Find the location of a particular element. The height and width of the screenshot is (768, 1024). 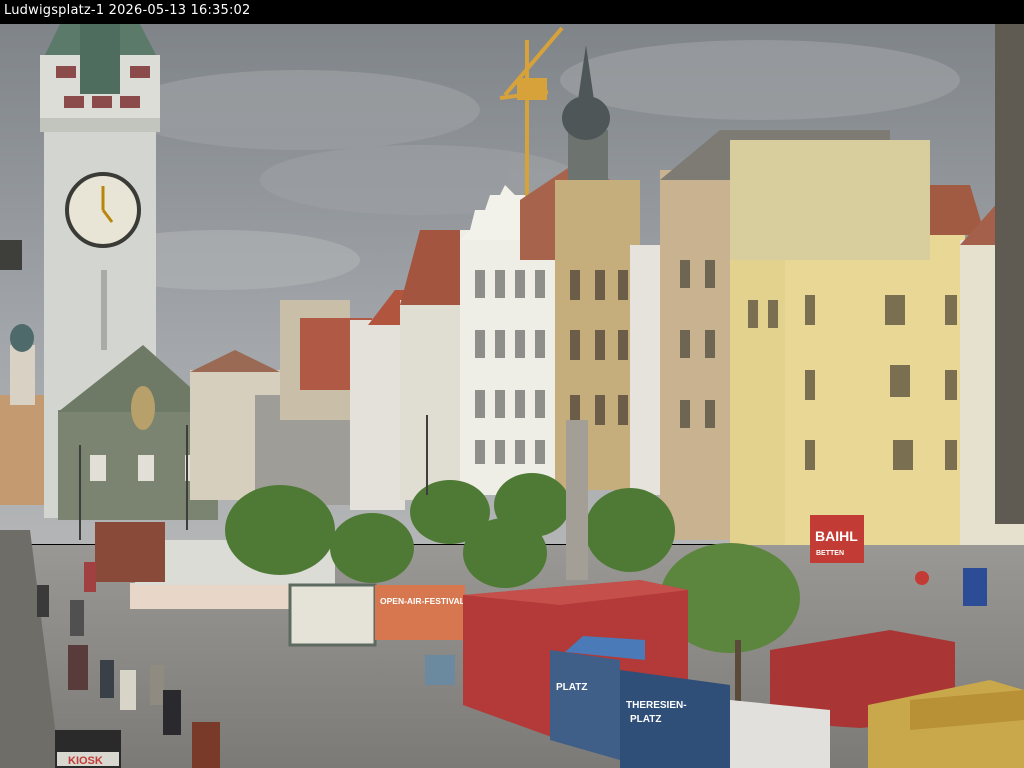

blue-board-right-text-1: THERESIEN- is located at coordinates (656, 705).